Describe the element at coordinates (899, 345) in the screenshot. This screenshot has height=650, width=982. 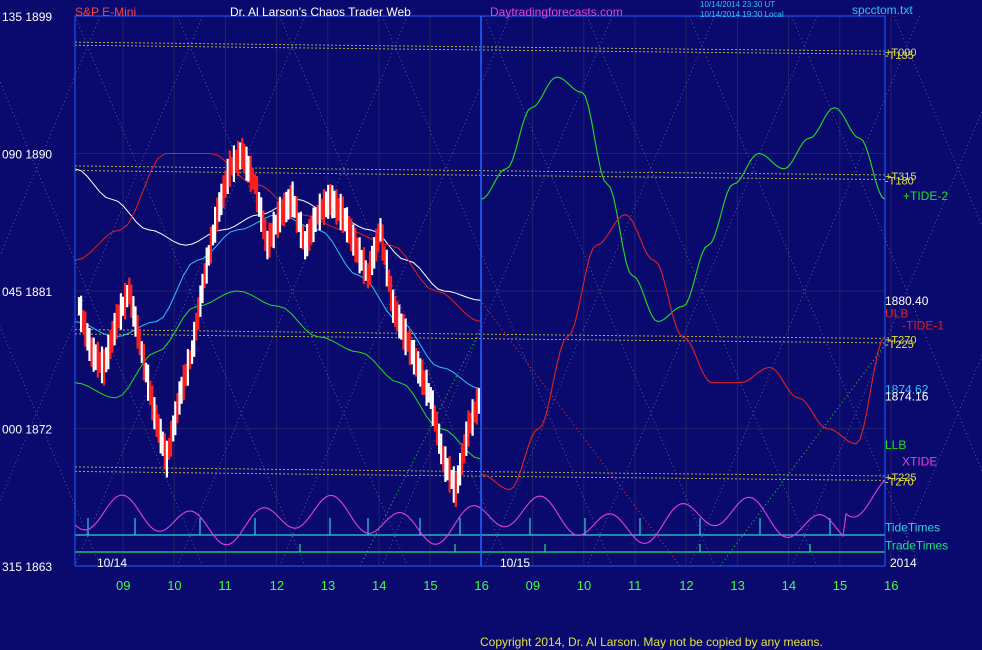
I see `right-label: -T225` at that location.